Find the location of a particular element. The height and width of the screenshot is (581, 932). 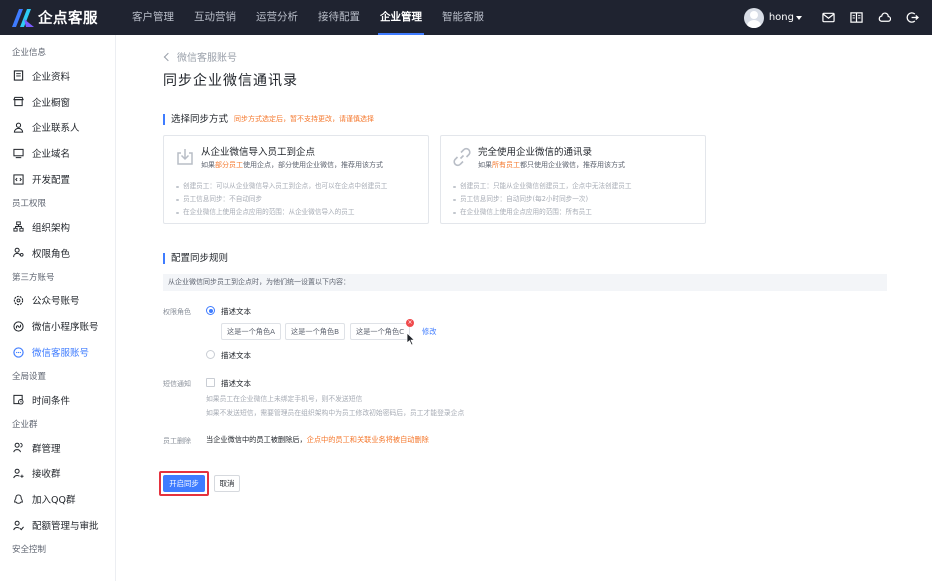

section-title-text: 选择同步方式 is located at coordinates (200, 119).